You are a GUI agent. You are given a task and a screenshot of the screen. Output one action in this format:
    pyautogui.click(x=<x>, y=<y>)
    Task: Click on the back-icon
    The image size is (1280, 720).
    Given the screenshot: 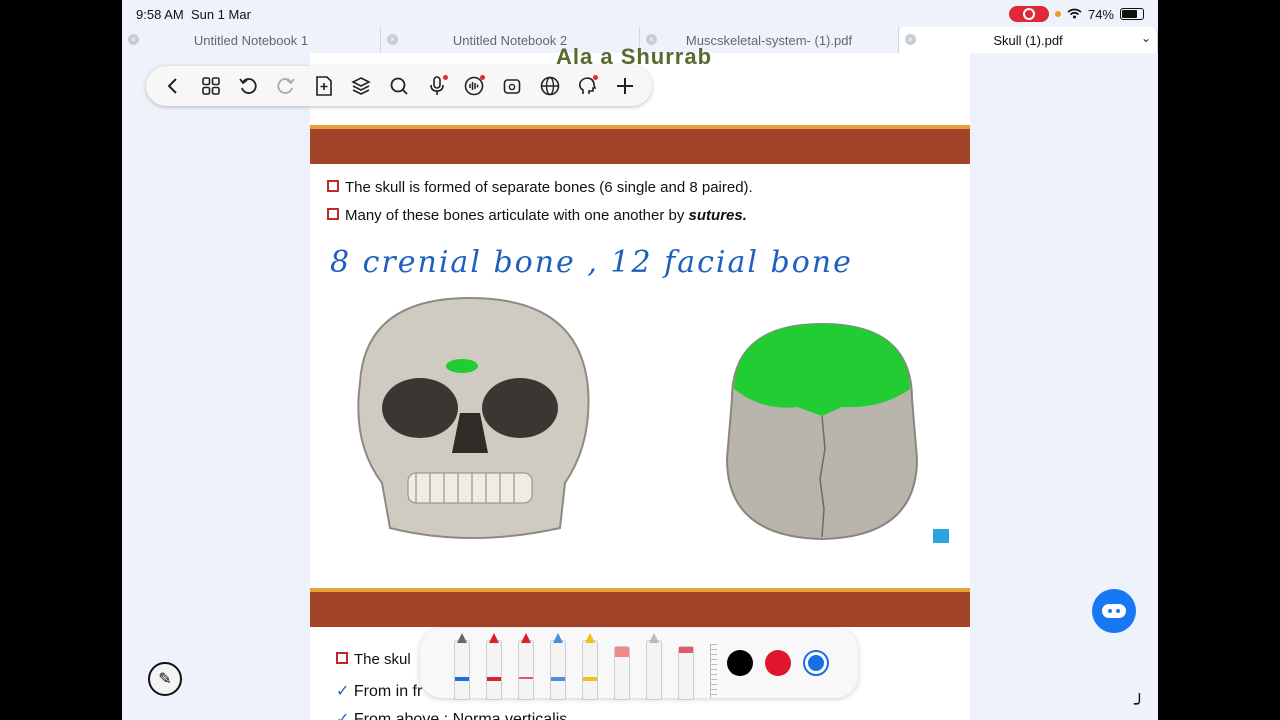 What is the action you would take?
    pyautogui.click(x=173, y=86)
    